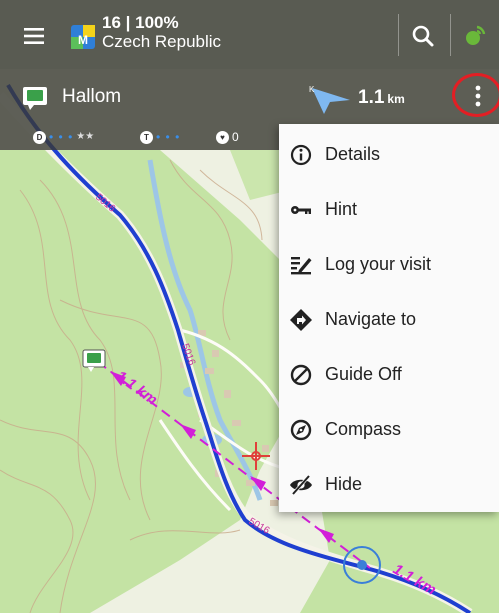 The width and height of the screenshot is (499, 613). I want to click on satellite-icon, so click(475, 36).